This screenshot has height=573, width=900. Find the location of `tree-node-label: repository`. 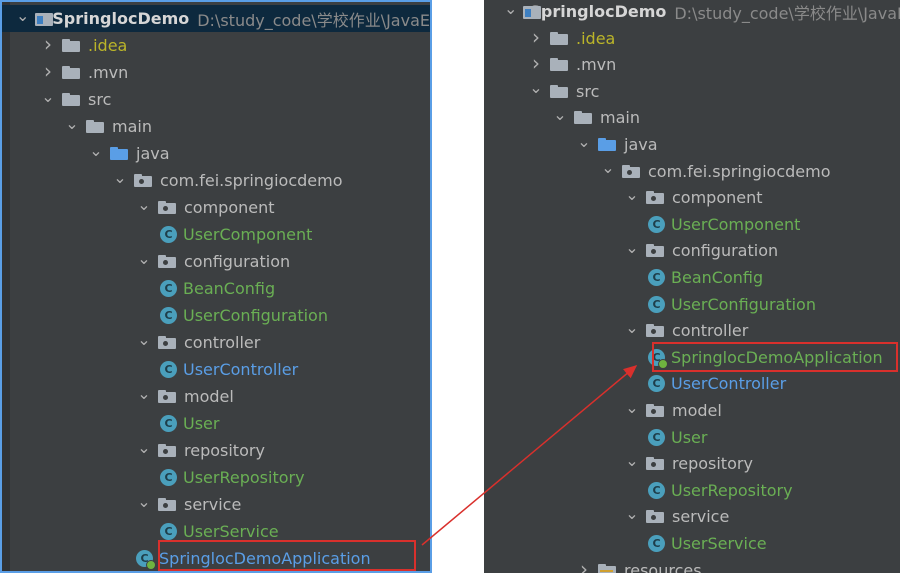

tree-node-label: repository is located at coordinates (712, 464).